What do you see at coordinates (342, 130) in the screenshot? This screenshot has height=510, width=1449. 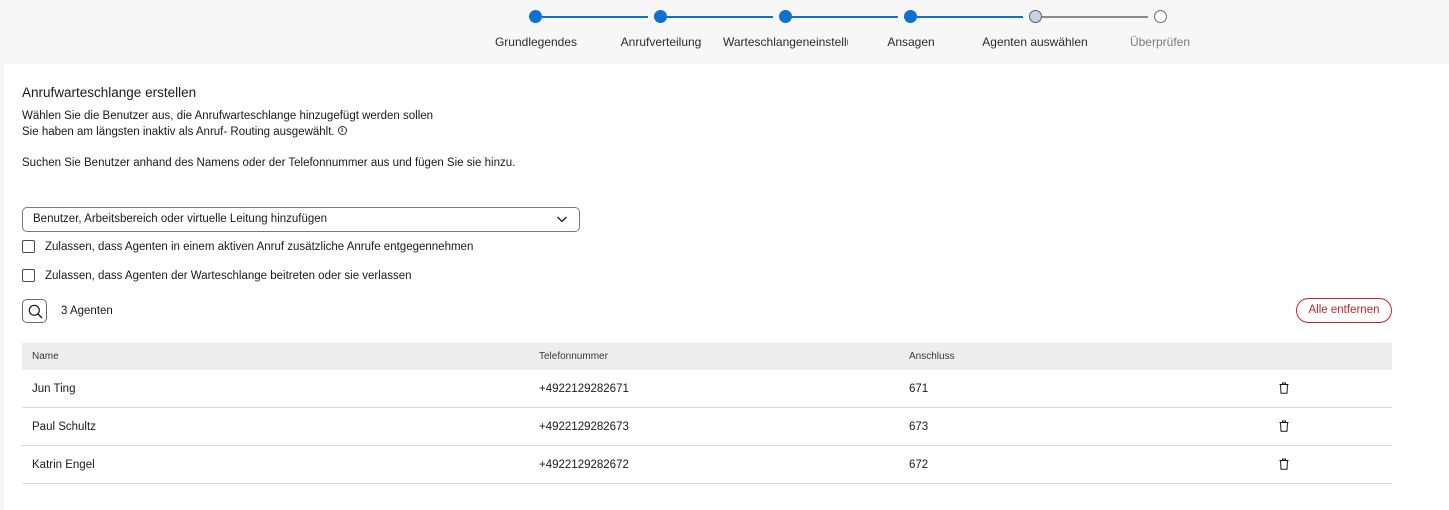 I see `info-icon: i` at bounding box center [342, 130].